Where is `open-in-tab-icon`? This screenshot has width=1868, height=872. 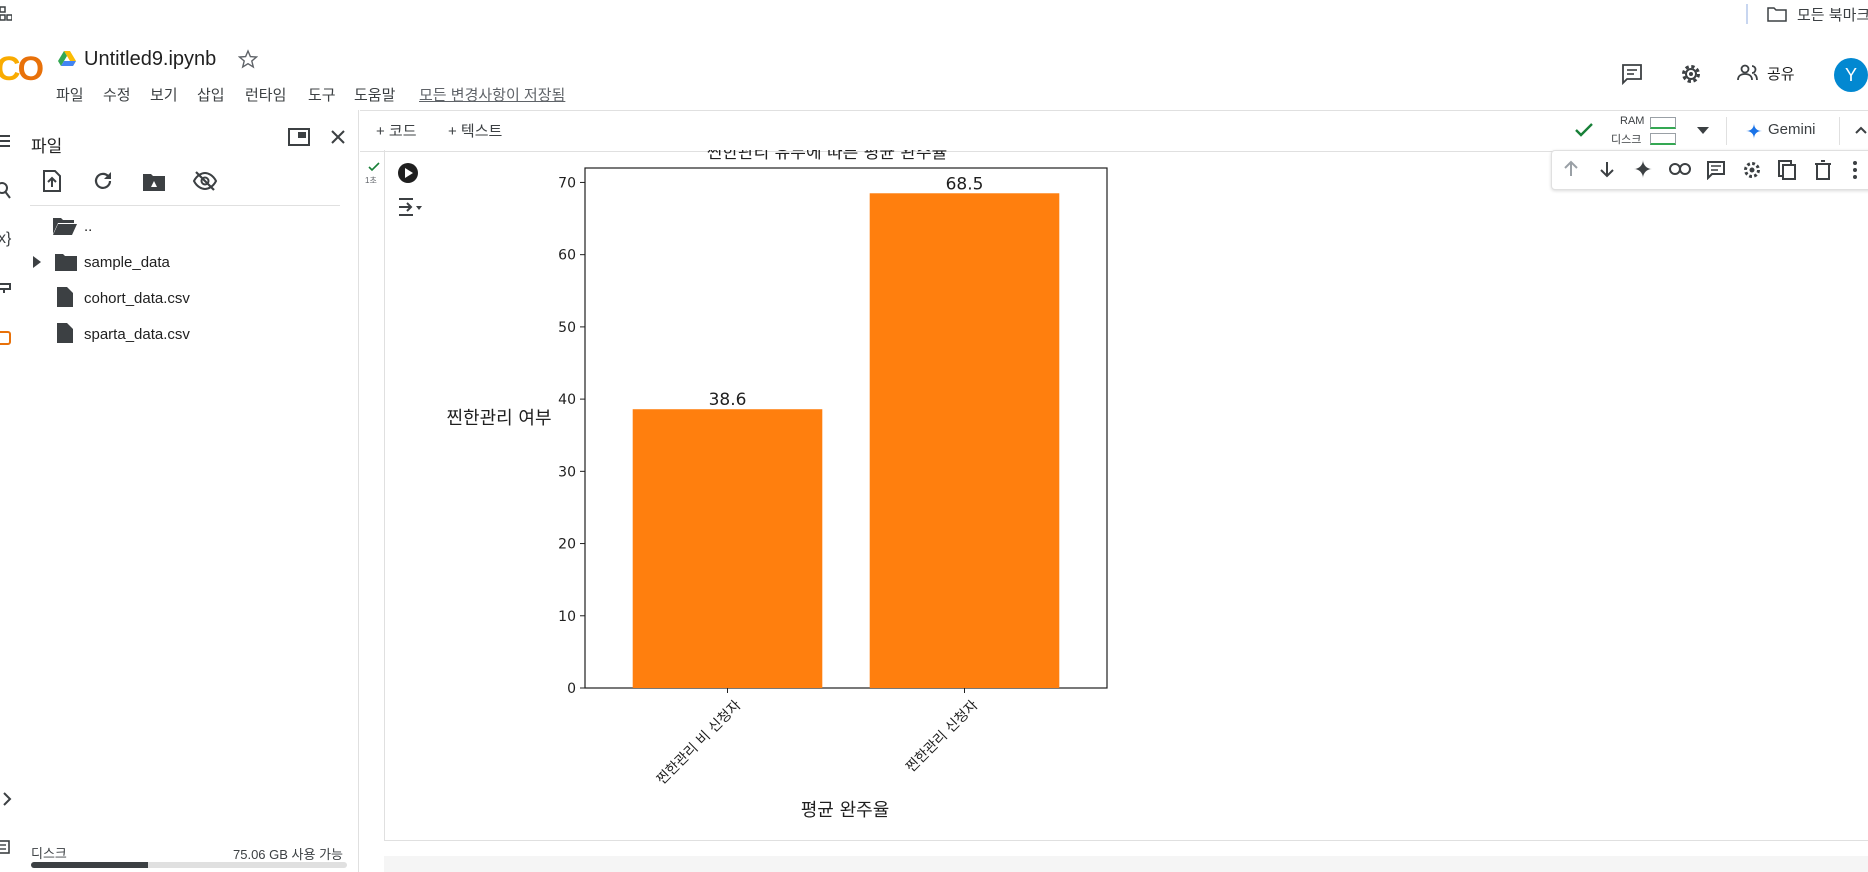 open-in-tab-icon is located at coordinates (299, 137).